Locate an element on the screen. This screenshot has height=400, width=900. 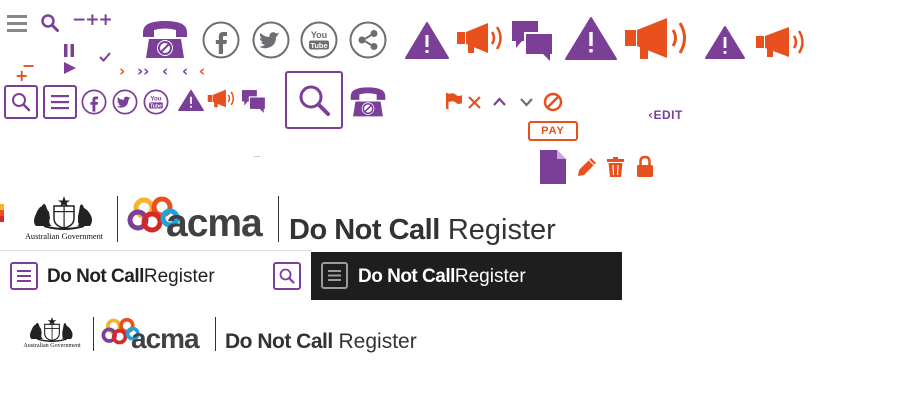
chevron-up-icon is located at coordinates (499, 101).